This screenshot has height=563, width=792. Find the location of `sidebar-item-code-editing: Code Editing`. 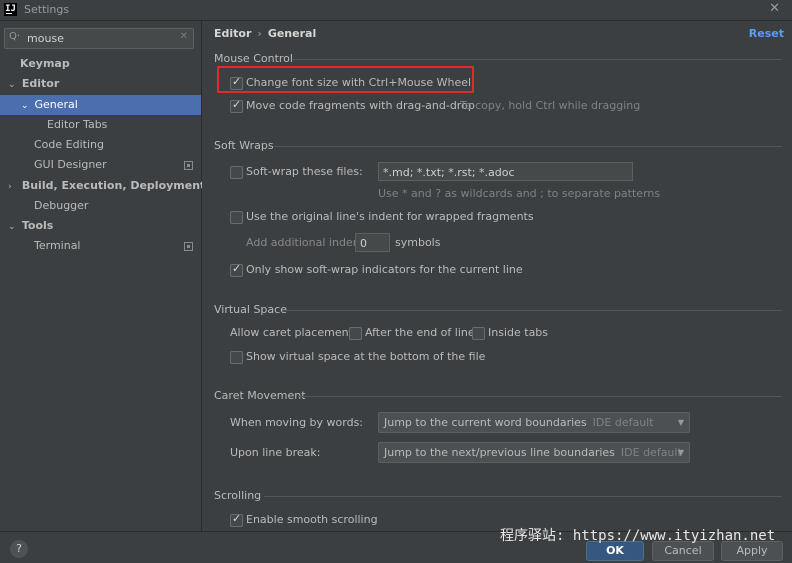

sidebar-item-code-editing: Code Editing is located at coordinates (100, 145).